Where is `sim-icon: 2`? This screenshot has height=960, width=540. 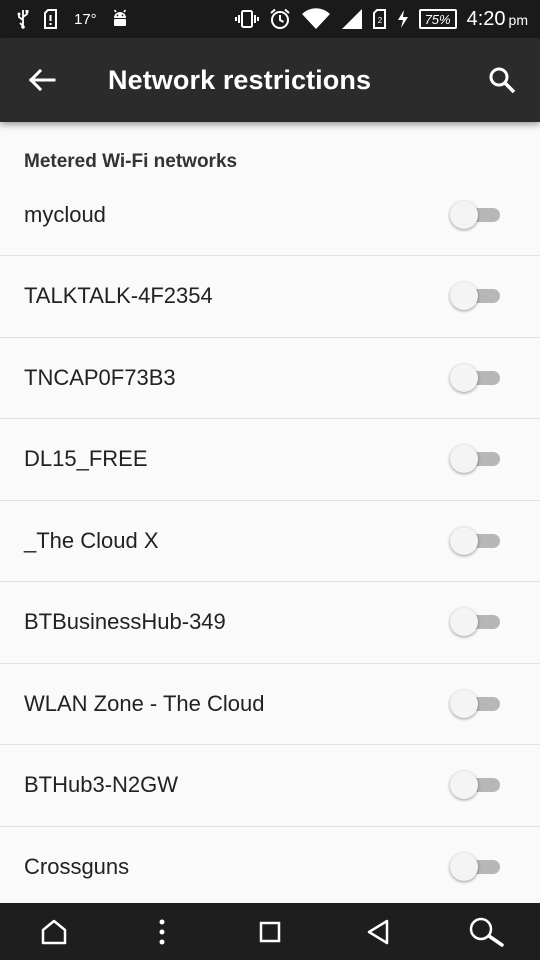 sim-icon: 2 is located at coordinates (379, 19).